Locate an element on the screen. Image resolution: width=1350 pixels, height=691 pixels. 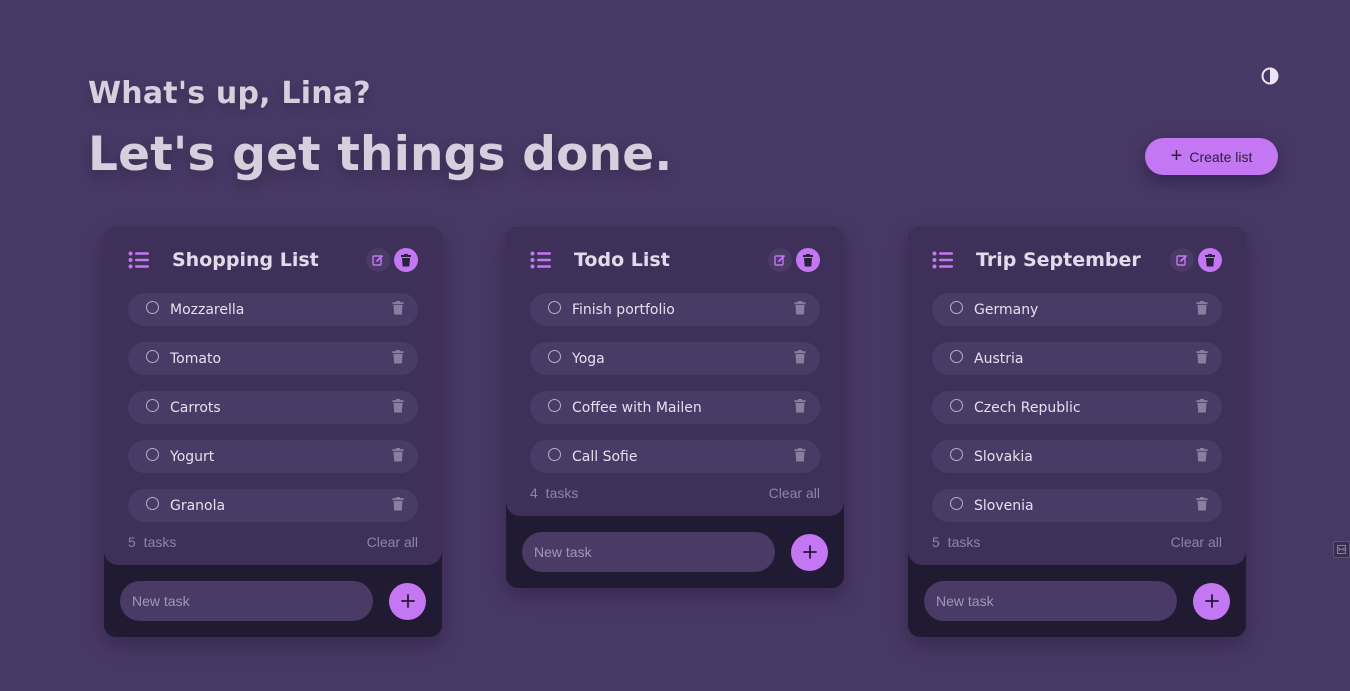
task-text: Slovenia is located at coordinates (1004, 505).